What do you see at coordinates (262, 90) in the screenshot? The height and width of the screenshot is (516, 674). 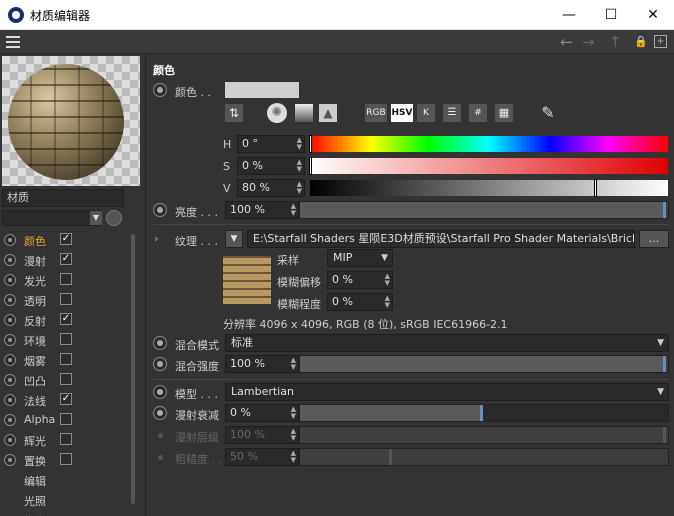 I see `color-swatch` at bounding box center [262, 90].